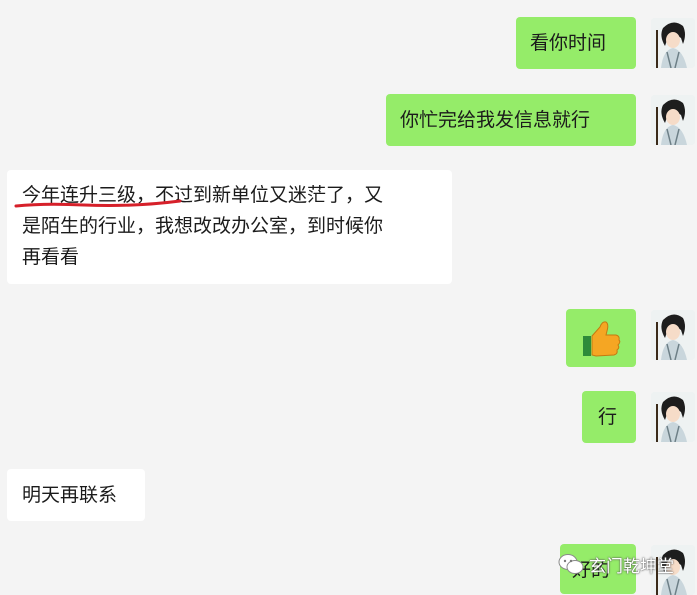 The image size is (697, 595). What do you see at coordinates (203, 226) in the screenshot?
I see `message-text-line: 是陌生的行业，我想改改办公室，到时候你` at bounding box center [203, 226].